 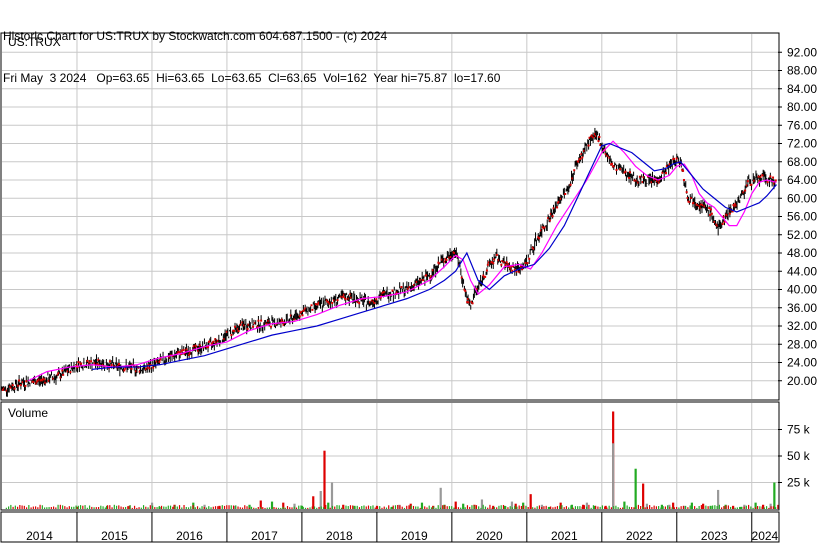 What do you see at coordinates (802, 271) in the screenshot?
I see `price-tick-label: 44.00` at bounding box center [802, 271].